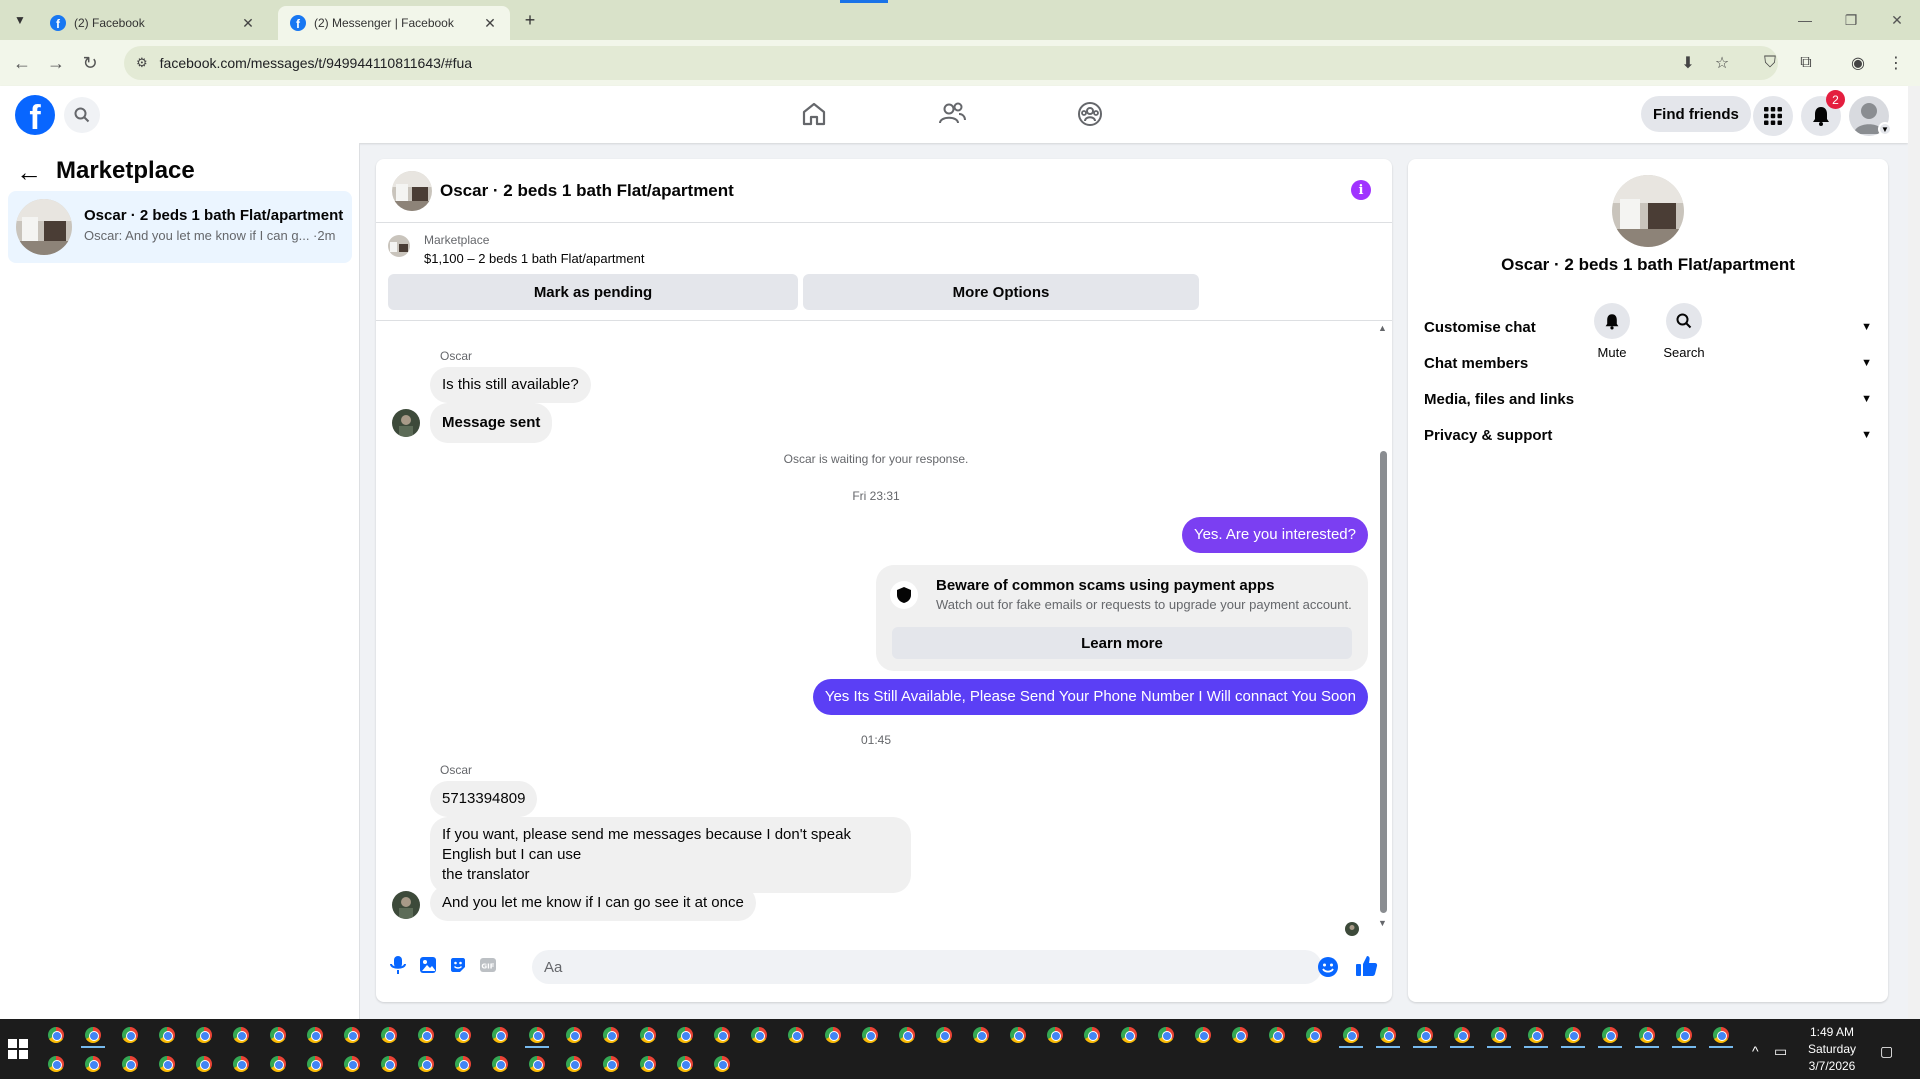 This screenshot has height=1079, width=1920. I want to click on bookmark-star-icon: ☆, so click(1722, 63).